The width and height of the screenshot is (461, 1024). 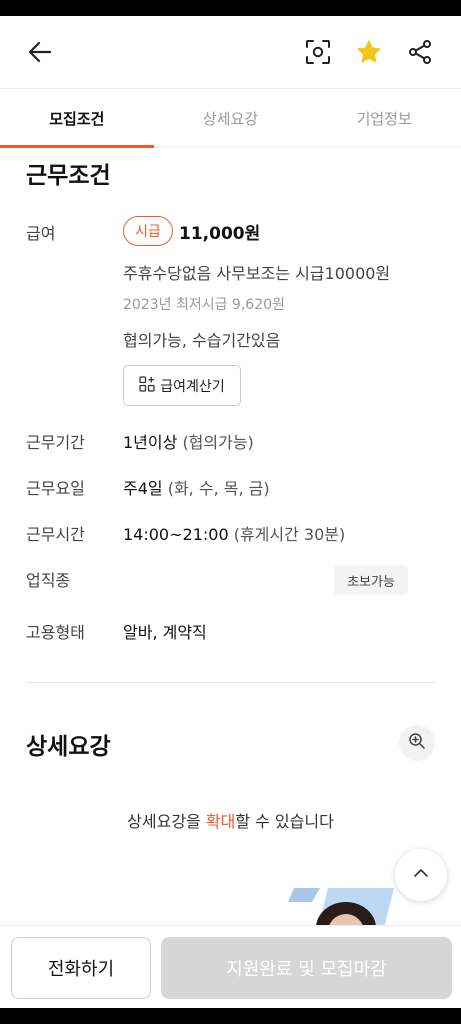 I want to click on days-value: 주4일 (화, 수, 목, 금), so click(x=196, y=487).